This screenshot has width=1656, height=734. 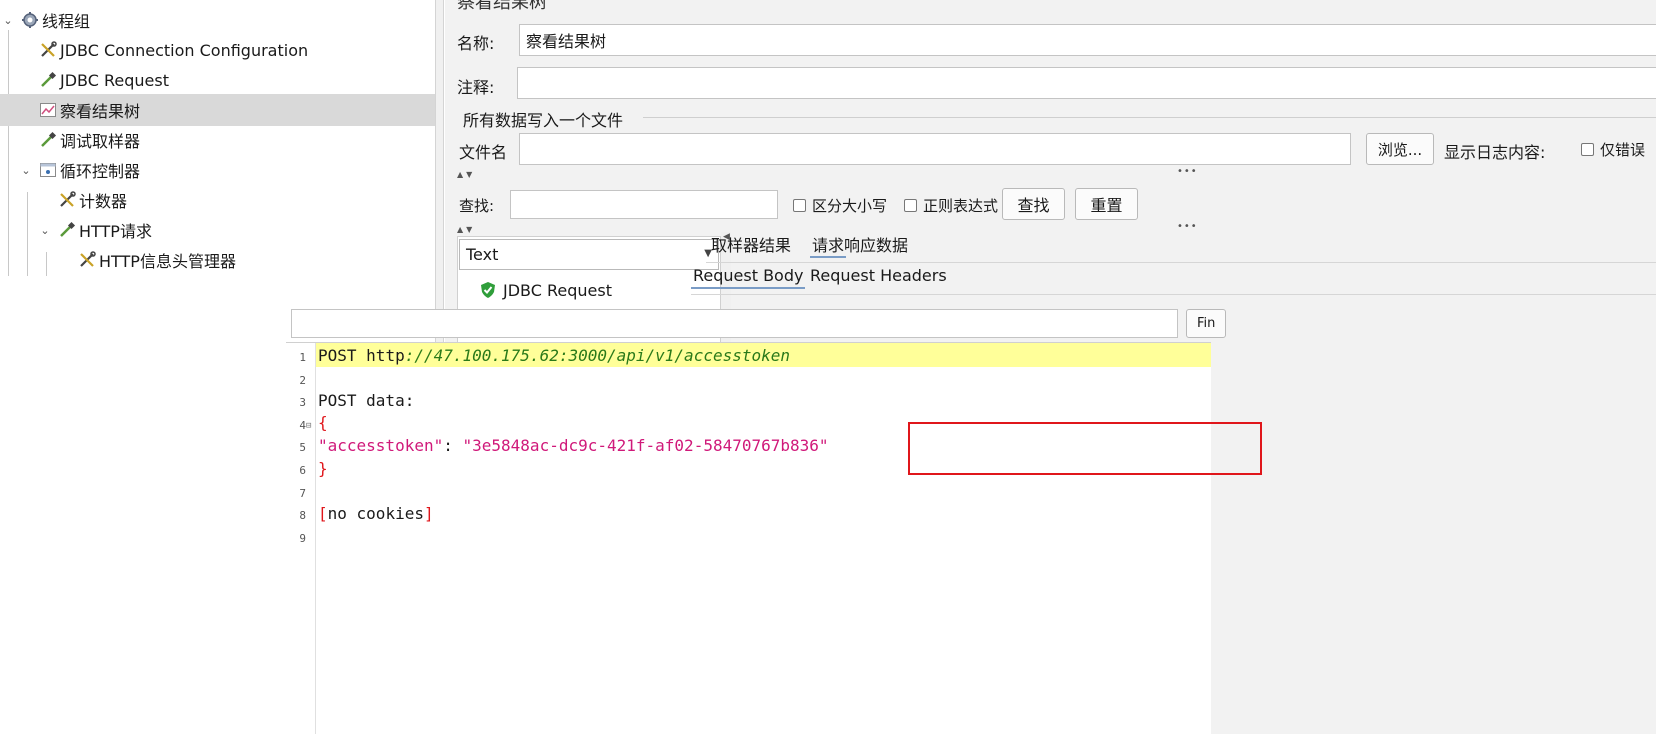 I want to click on renderer-select-value: Text, so click(x=482, y=254).